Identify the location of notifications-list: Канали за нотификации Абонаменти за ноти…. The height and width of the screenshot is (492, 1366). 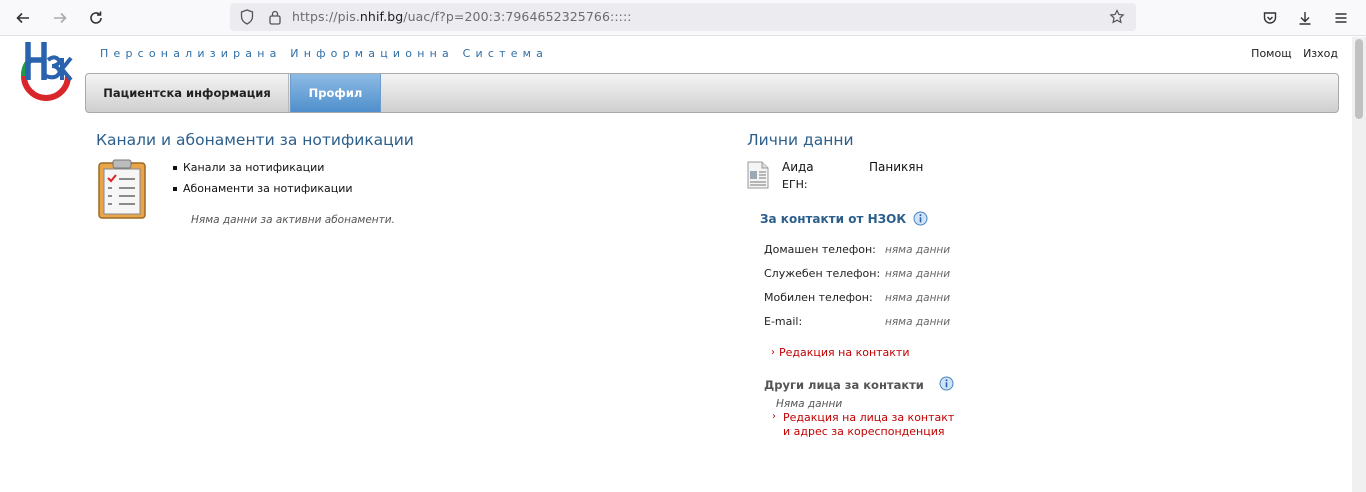
(263, 182).